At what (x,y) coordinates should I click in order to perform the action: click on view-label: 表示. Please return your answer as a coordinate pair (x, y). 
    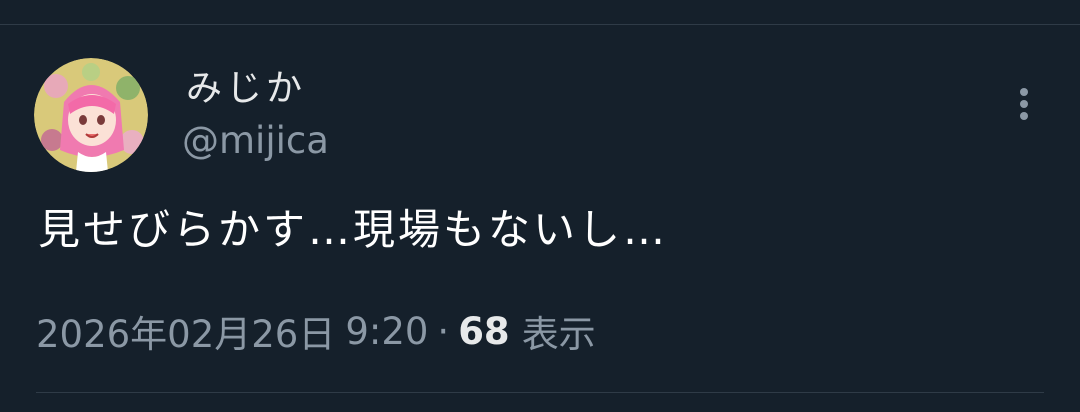
    Looking at the image, I should click on (558, 334).